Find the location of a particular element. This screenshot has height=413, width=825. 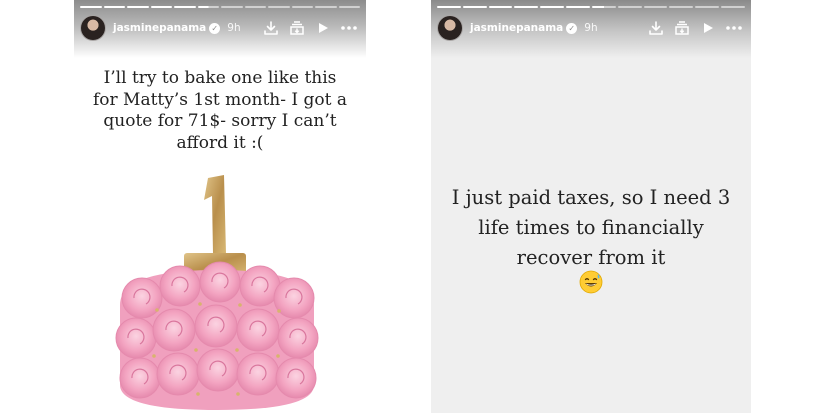

caption-line: quote for 71$- sorry I can’t is located at coordinates (220, 121).